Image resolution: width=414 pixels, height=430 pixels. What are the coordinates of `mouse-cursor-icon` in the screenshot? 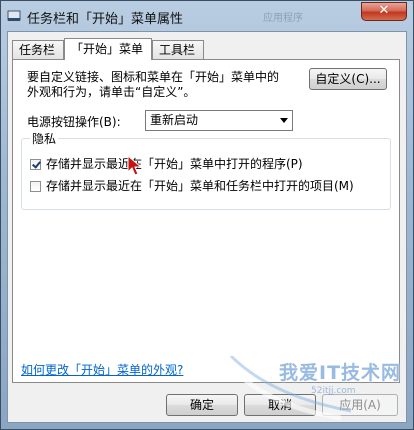 It's located at (135, 165).